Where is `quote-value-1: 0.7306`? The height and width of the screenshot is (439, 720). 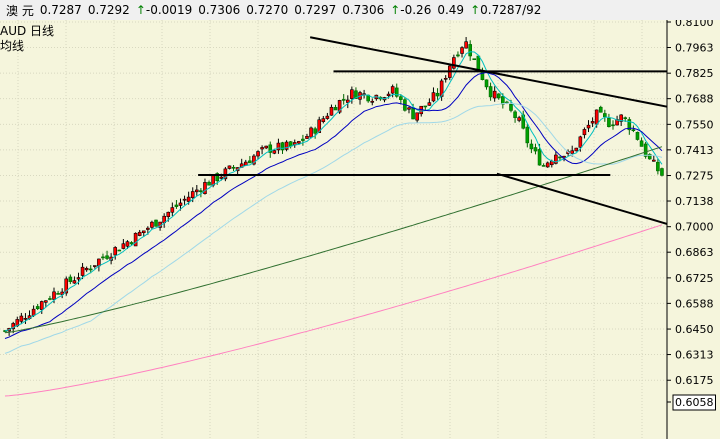 quote-value-1: 0.7306 is located at coordinates (219, 10).